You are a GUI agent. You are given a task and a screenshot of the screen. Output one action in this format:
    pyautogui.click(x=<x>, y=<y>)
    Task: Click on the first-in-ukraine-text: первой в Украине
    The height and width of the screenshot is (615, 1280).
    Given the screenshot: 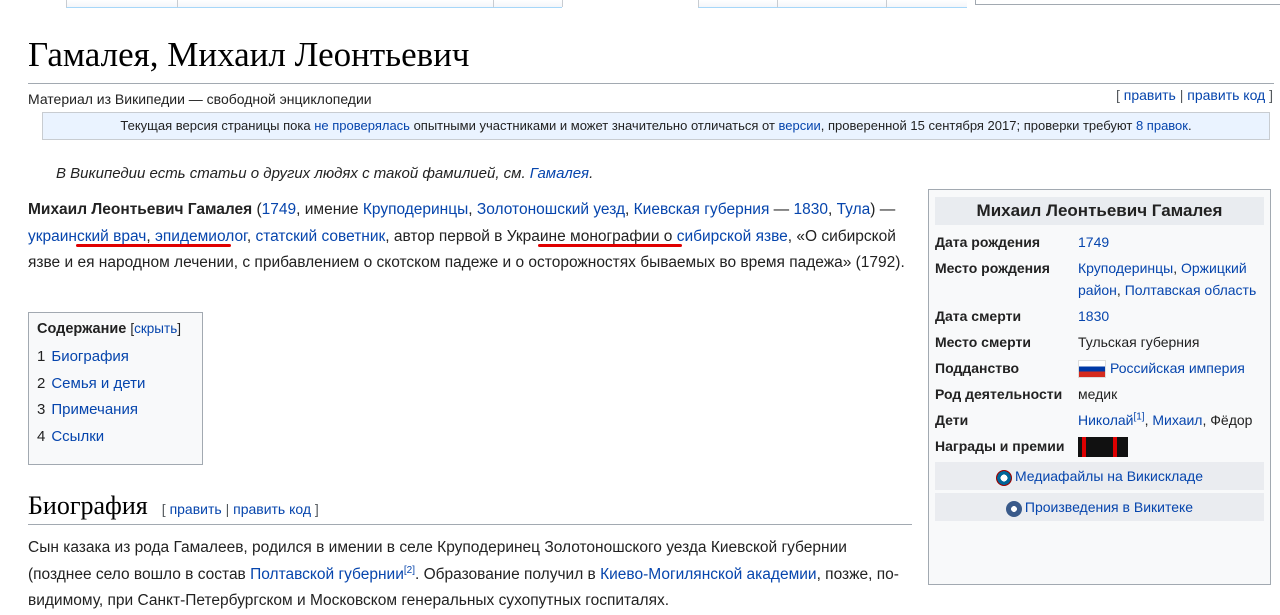 What is the action you would take?
    pyautogui.click(x=502, y=236)
    